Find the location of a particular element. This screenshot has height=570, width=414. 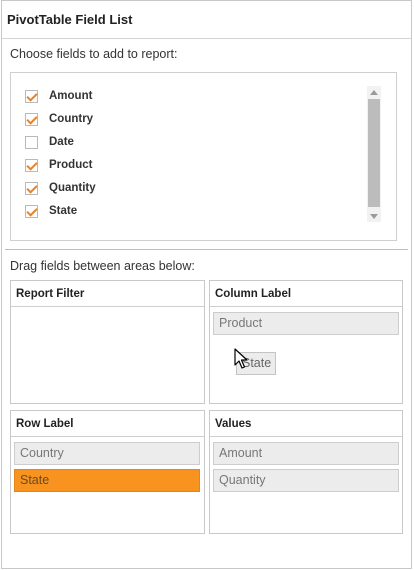

column-label-area: Column Label Product is located at coordinates (306, 342).